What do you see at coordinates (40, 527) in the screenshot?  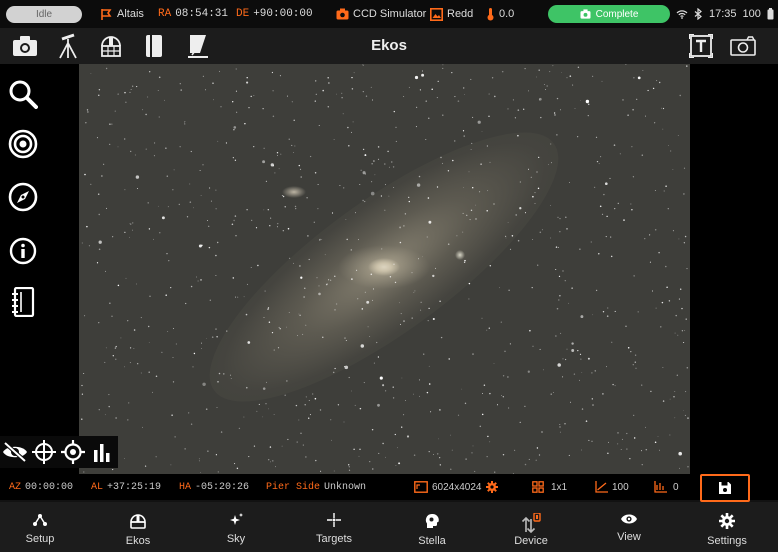 I see `nav-setup: Setup` at bounding box center [40, 527].